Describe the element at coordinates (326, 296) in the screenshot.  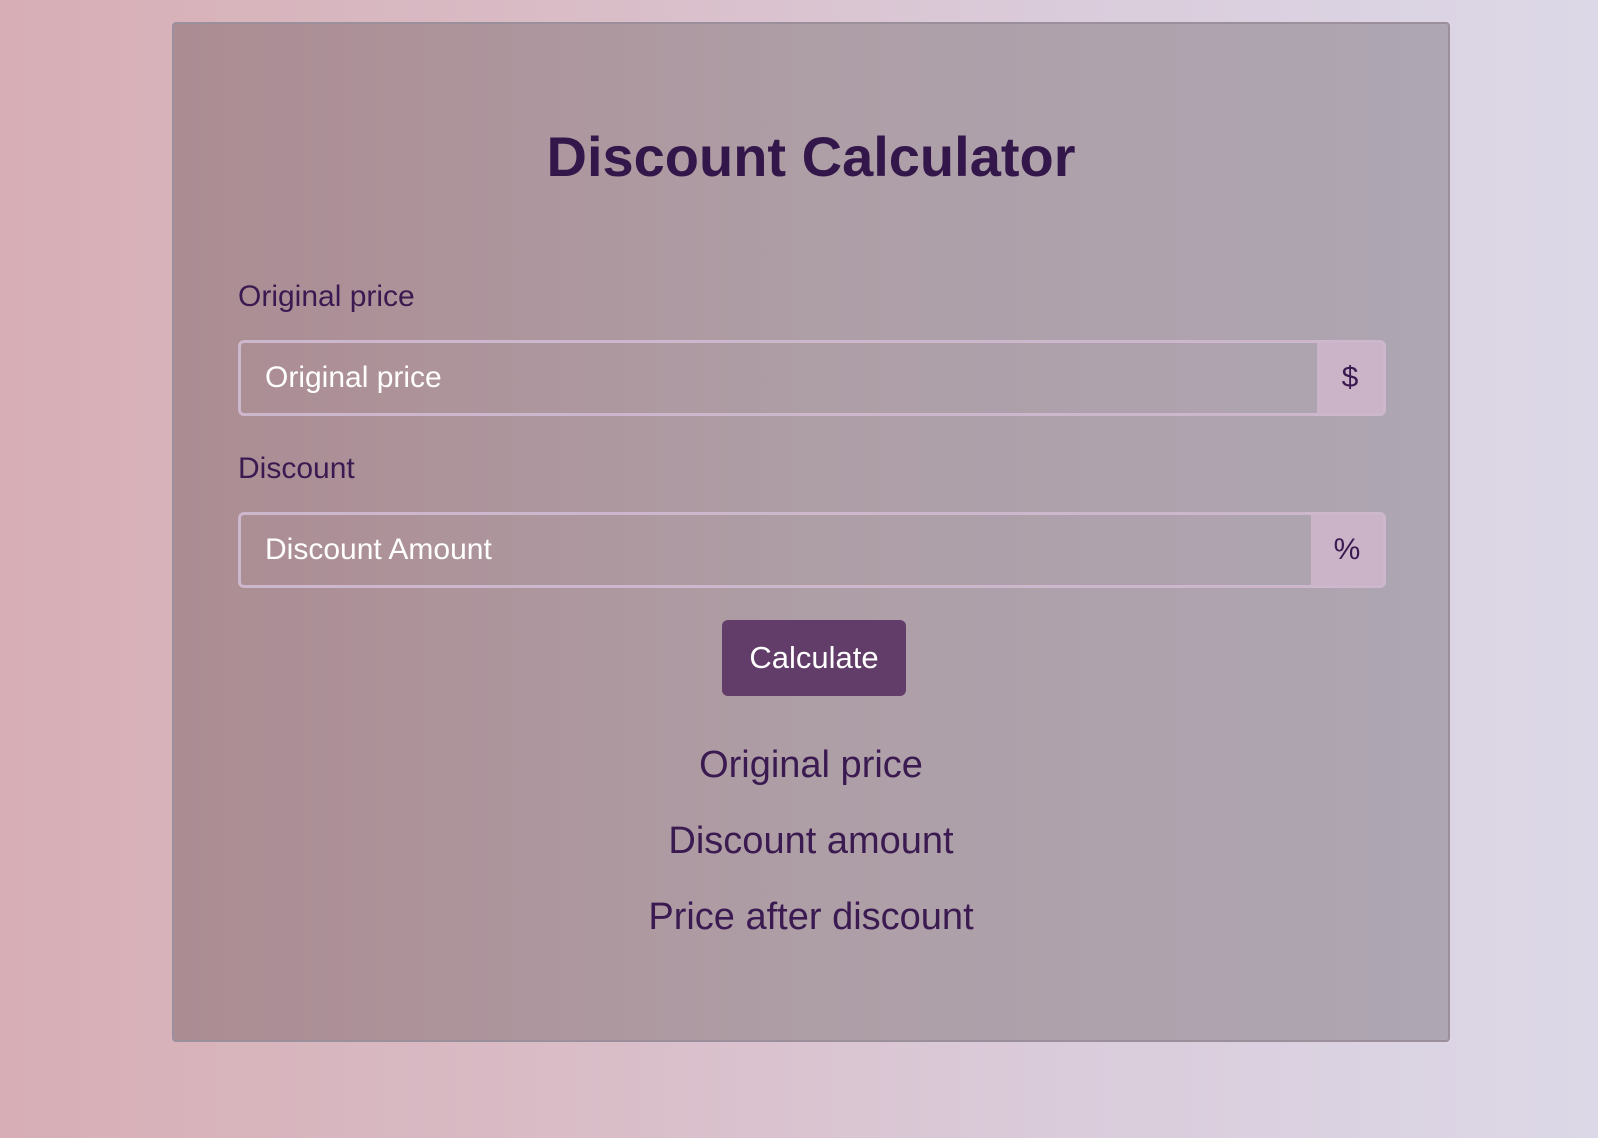
I see `original-price-label: Original price` at that location.